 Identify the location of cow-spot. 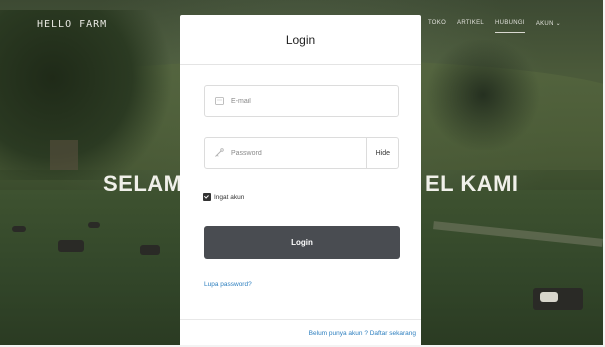
(549, 297).